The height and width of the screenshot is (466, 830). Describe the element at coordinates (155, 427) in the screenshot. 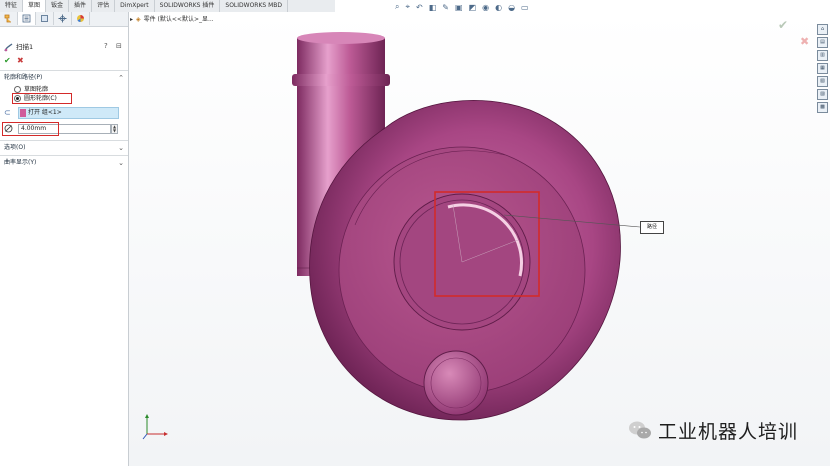

I see `reference-triad` at that location.